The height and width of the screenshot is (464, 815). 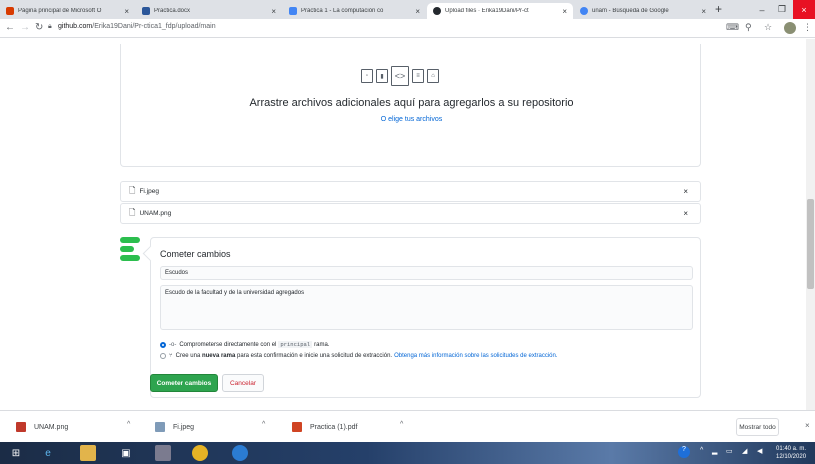 I want to click on google-icon, so click(x=584, y=11).